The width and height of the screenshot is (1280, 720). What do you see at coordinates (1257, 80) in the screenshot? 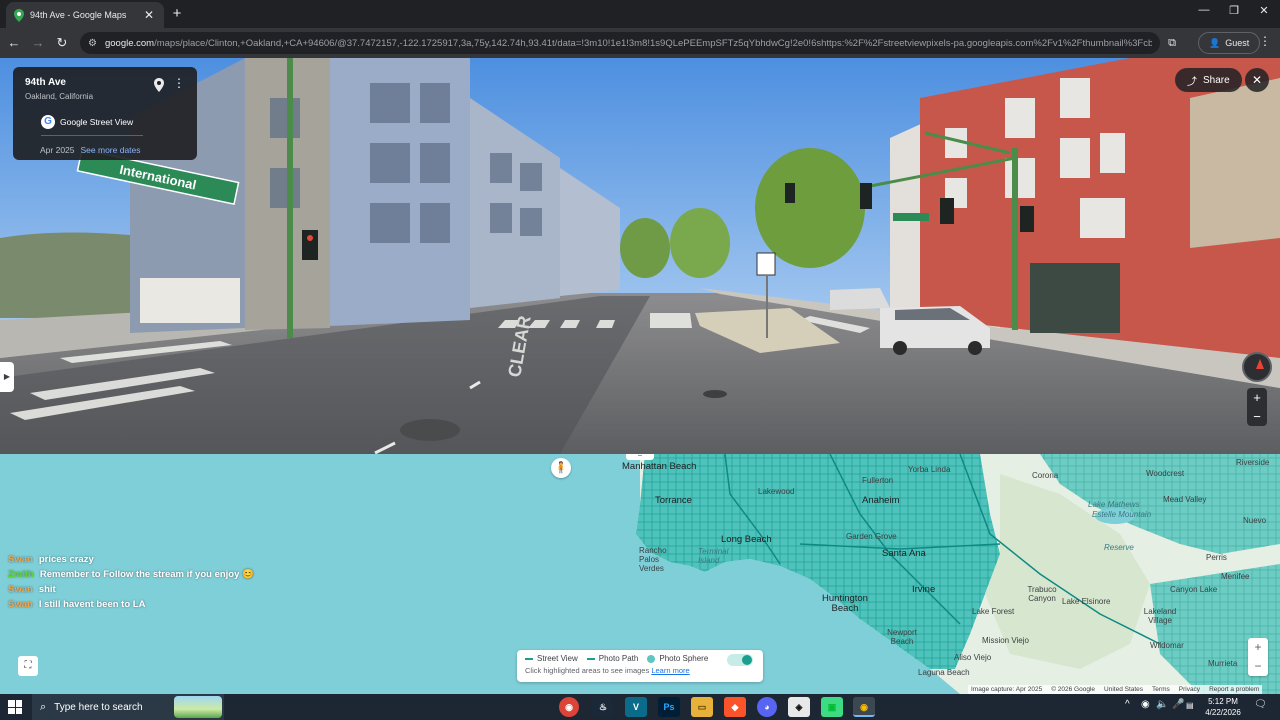
I see `close-street-view-button: ✕` at bounding box center [1257, 80].